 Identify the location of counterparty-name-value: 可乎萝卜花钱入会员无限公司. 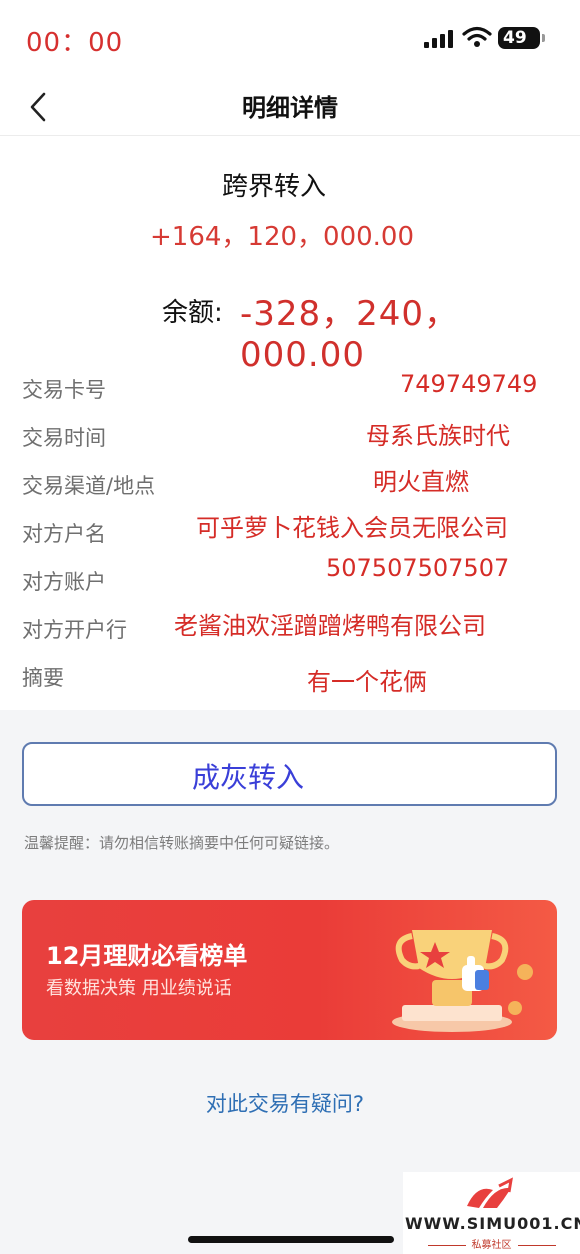
(352, 528).